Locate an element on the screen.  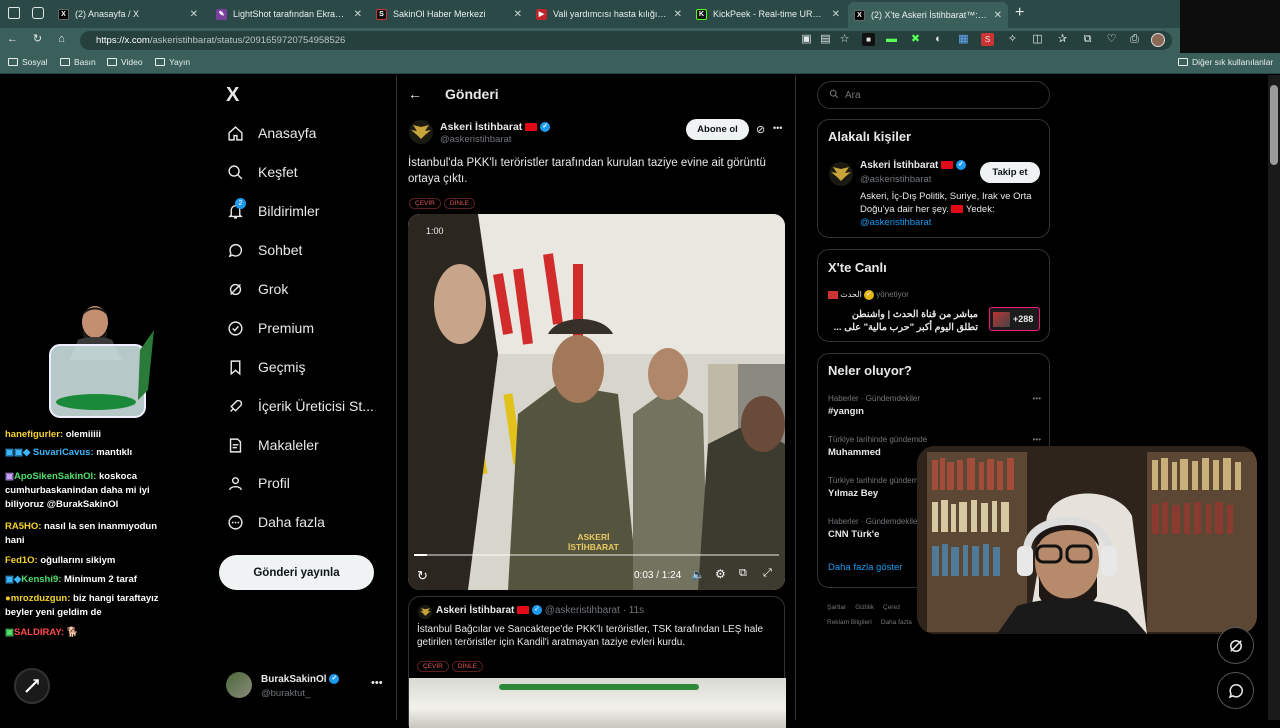
favorite-star-icon: ☆ is located at coordinates (844, 39).